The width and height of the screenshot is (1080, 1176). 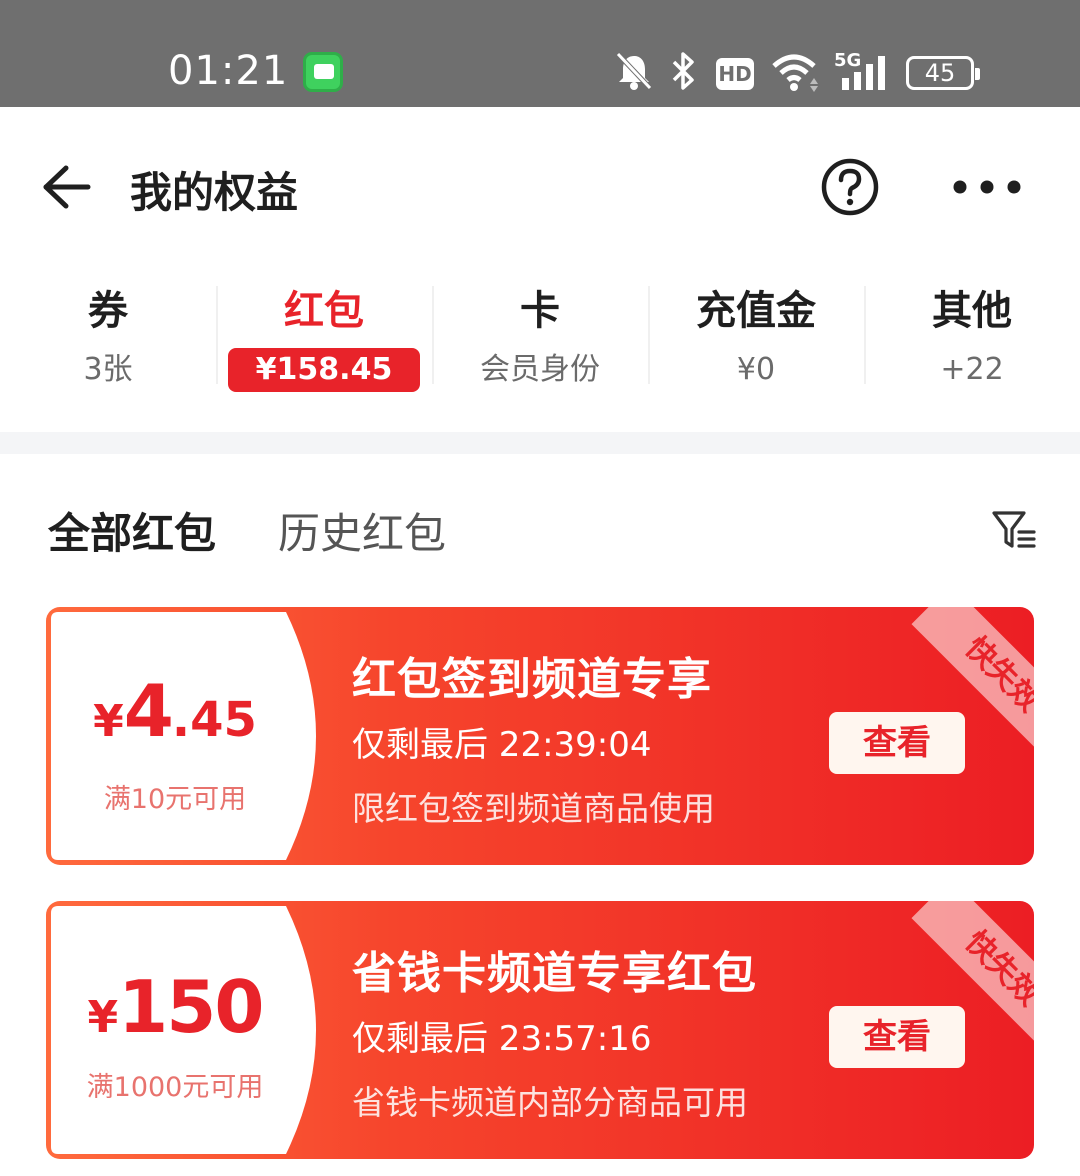 What do you see at coordinates (540, 53) in the screenshot?
I see `status-bar: 01:21 HD 5G 45` at bounding box center [540, 53].